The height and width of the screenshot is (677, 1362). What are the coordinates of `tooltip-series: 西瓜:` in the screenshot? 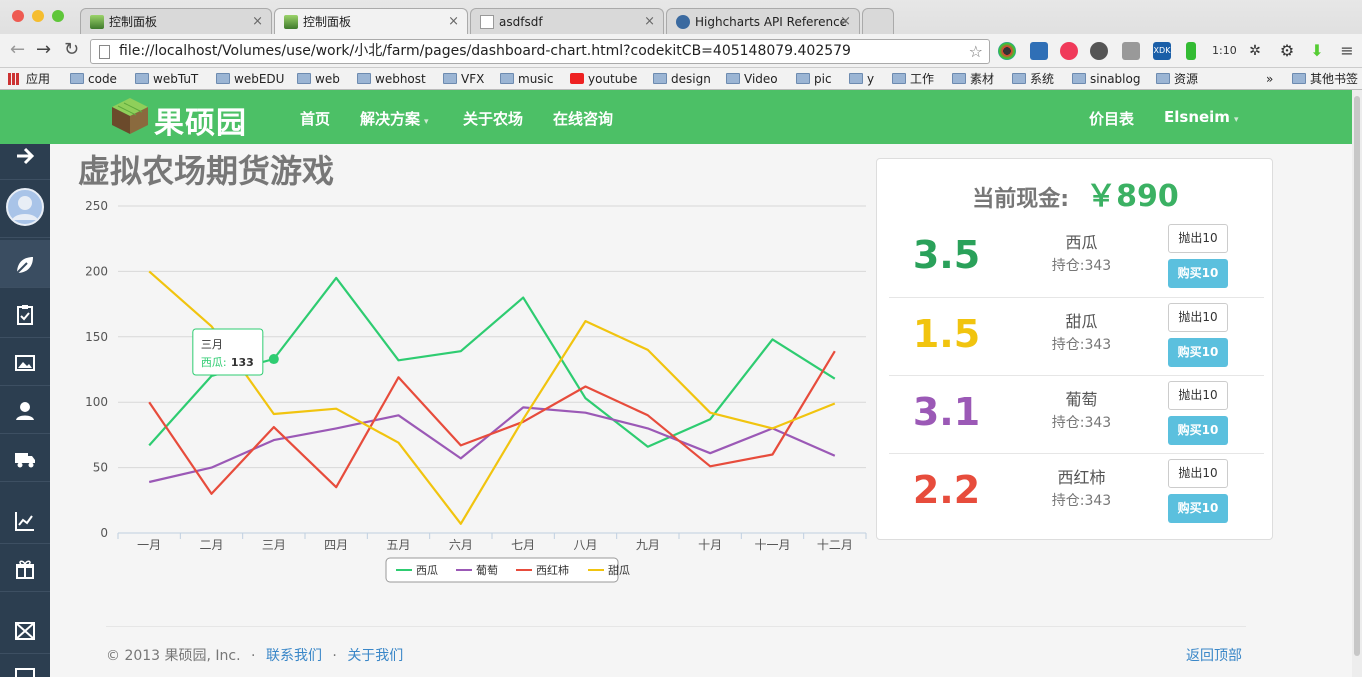 It's located at (214, 362).